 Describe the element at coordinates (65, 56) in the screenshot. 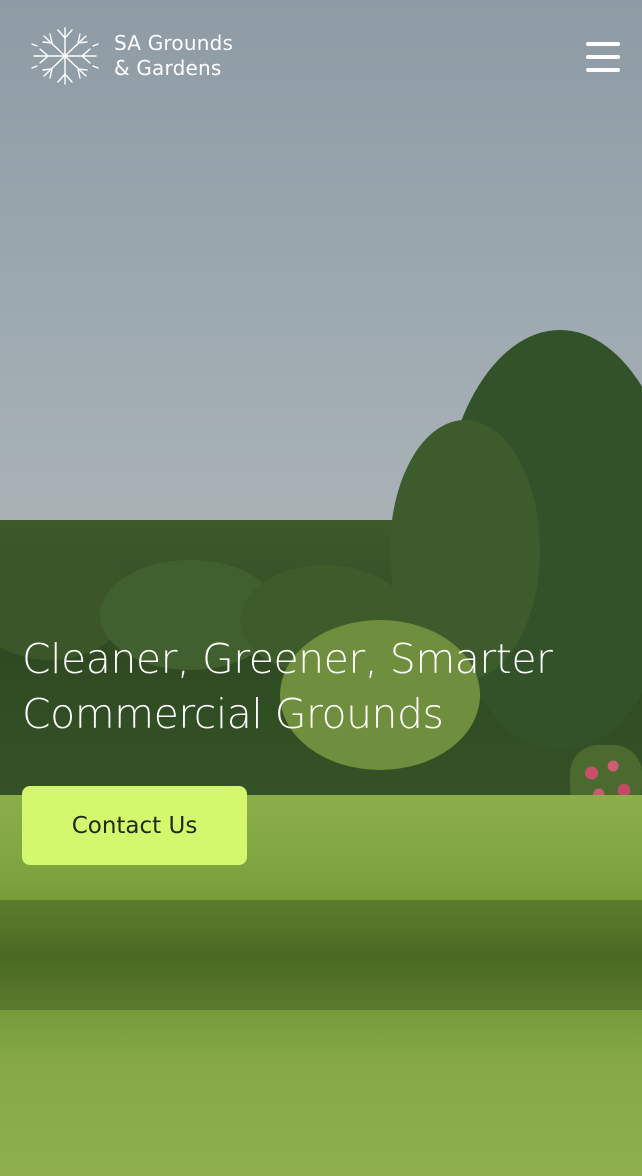

I see `tree-roots-icon` at that location.